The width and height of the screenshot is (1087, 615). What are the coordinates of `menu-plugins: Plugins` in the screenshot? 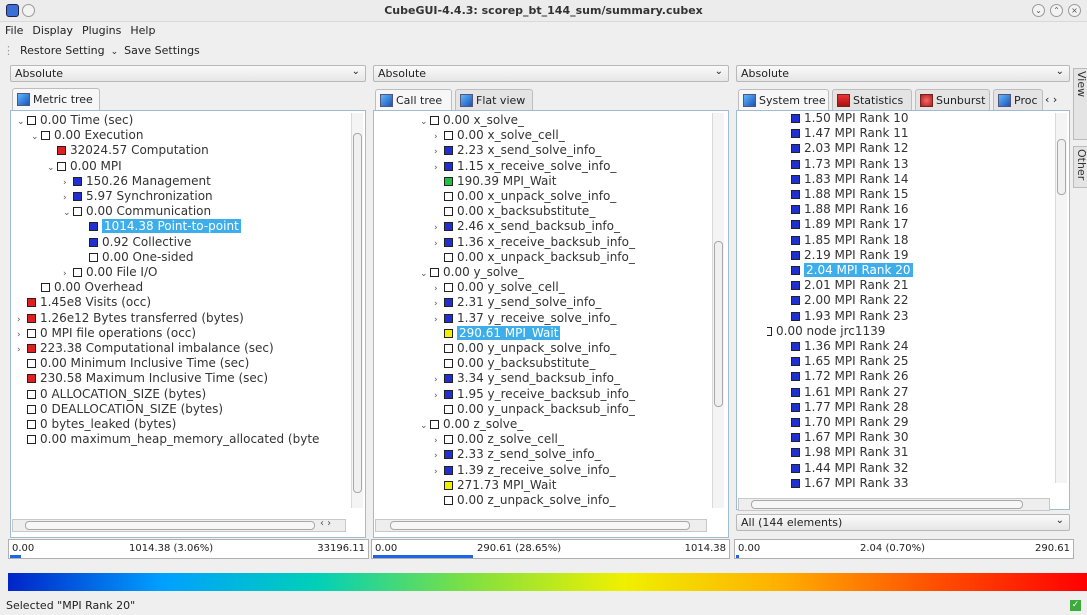 It's located at (101, 30).